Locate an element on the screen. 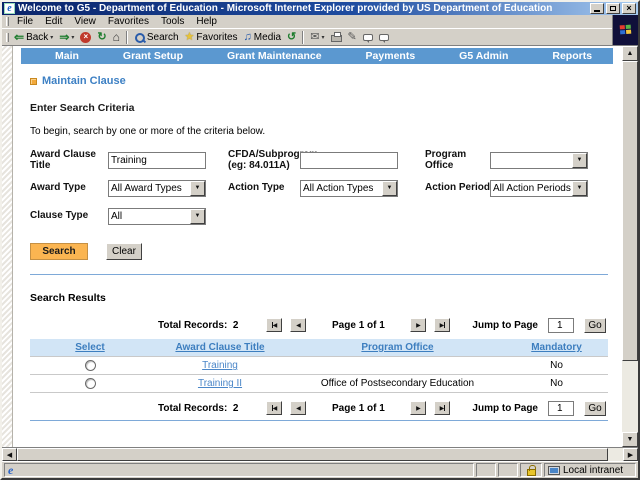 Image resolution: width=640 pixels, height=480 pixels. bullet-icon is located at coordinates (33, 81).